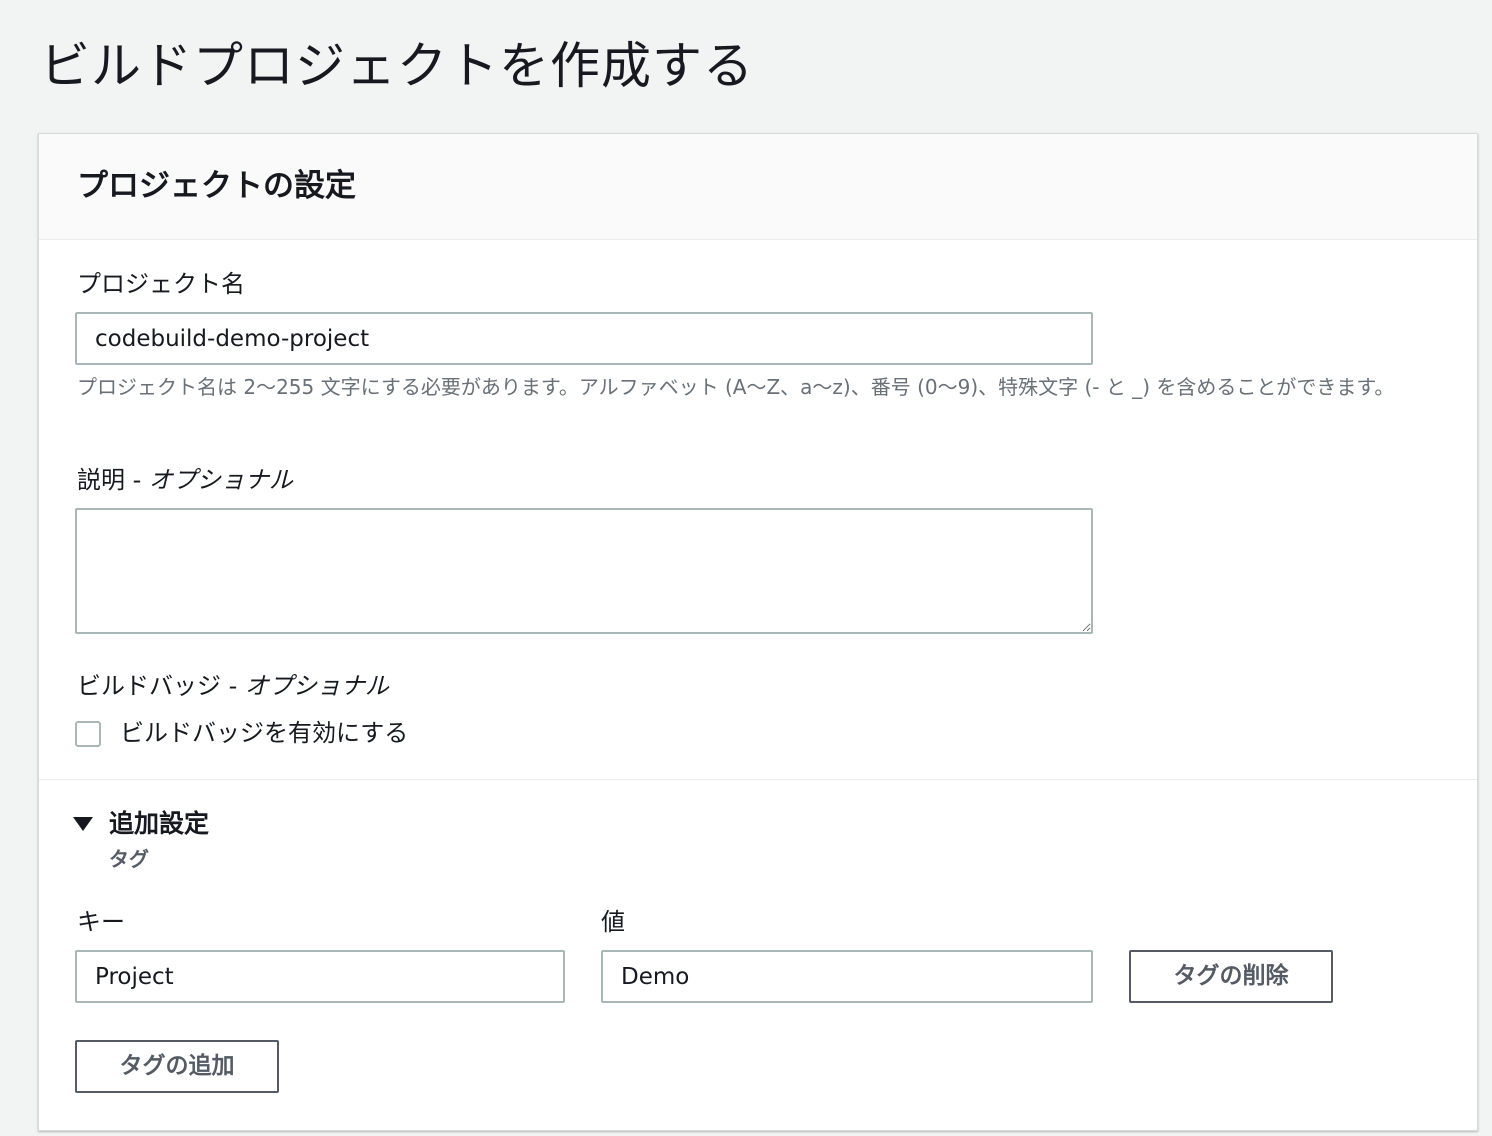 Image resolution: width=1492 pixels, height=1136 pixels. I want to click on tags-heading: タグ, so click(129, 859).